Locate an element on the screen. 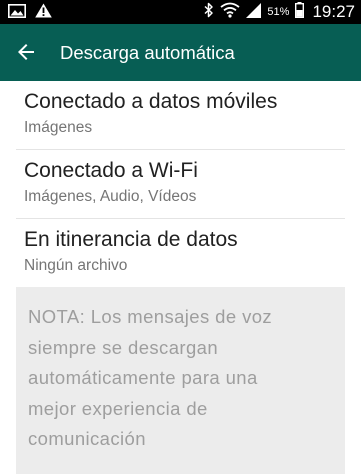 The height and width of the screenshot is (474, 361). setting-title: En itinerancia de datos is located at coordinates (131, 239).